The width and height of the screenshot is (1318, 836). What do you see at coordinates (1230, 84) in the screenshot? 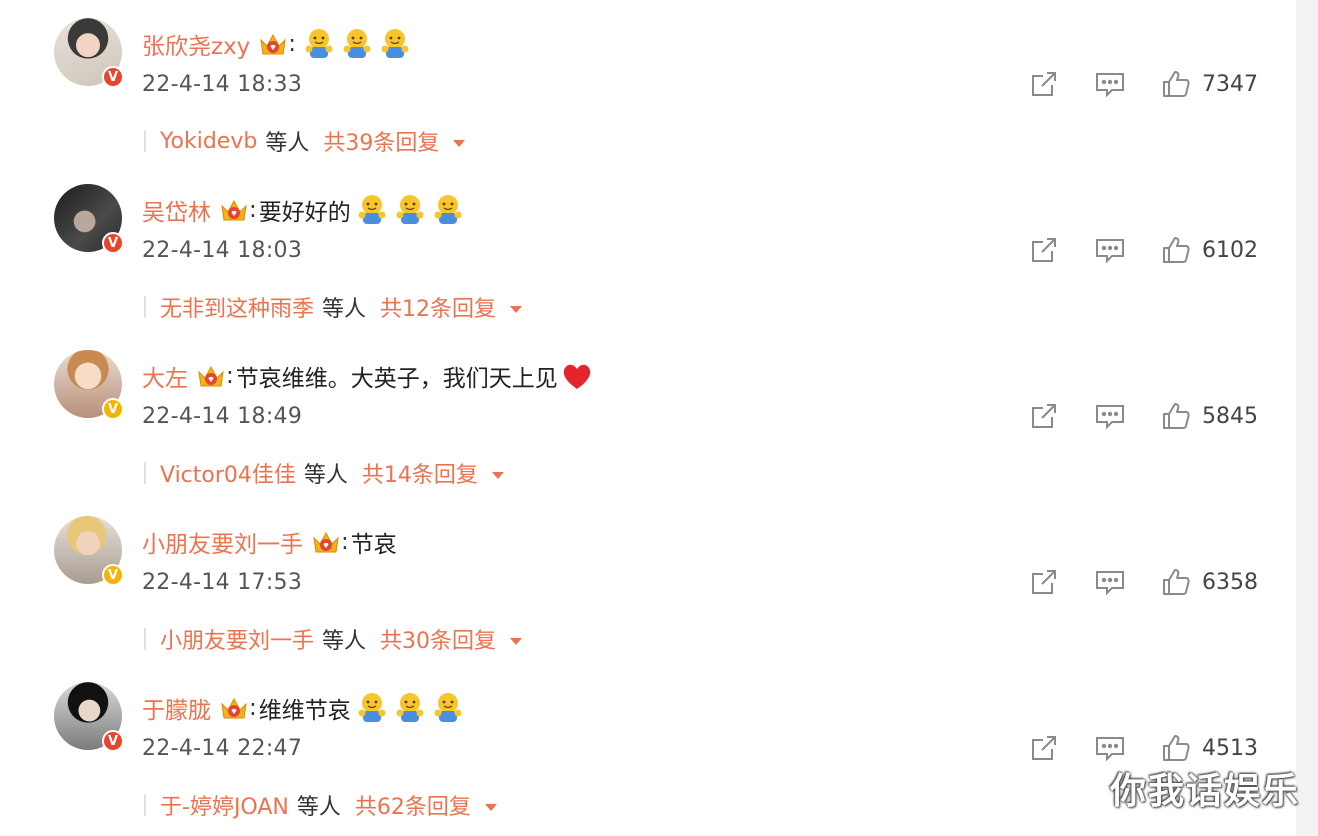
I see `like-count: 7347` at bounding box center [1230, 84].